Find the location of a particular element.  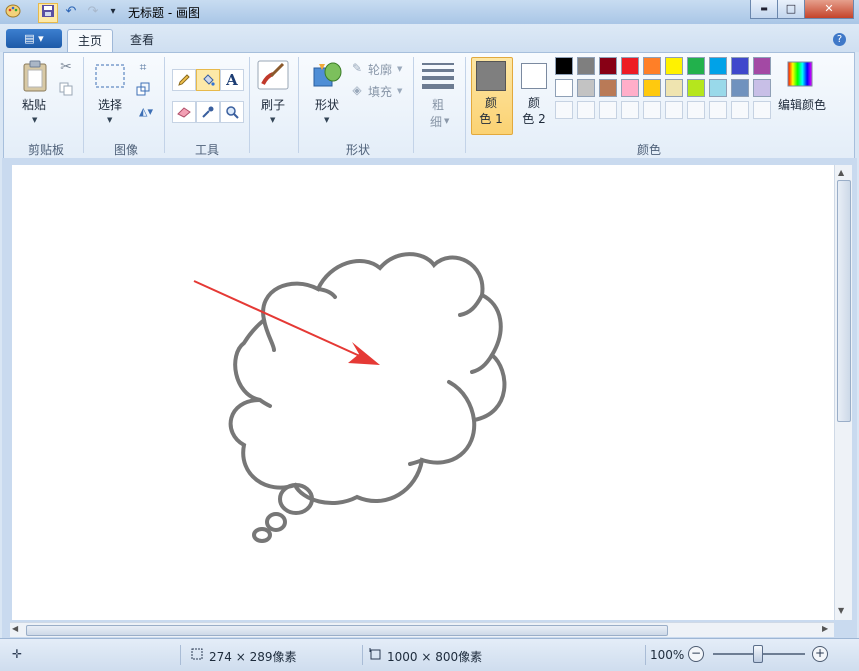

edit-colors-icon is located at coordinates (800, 74).